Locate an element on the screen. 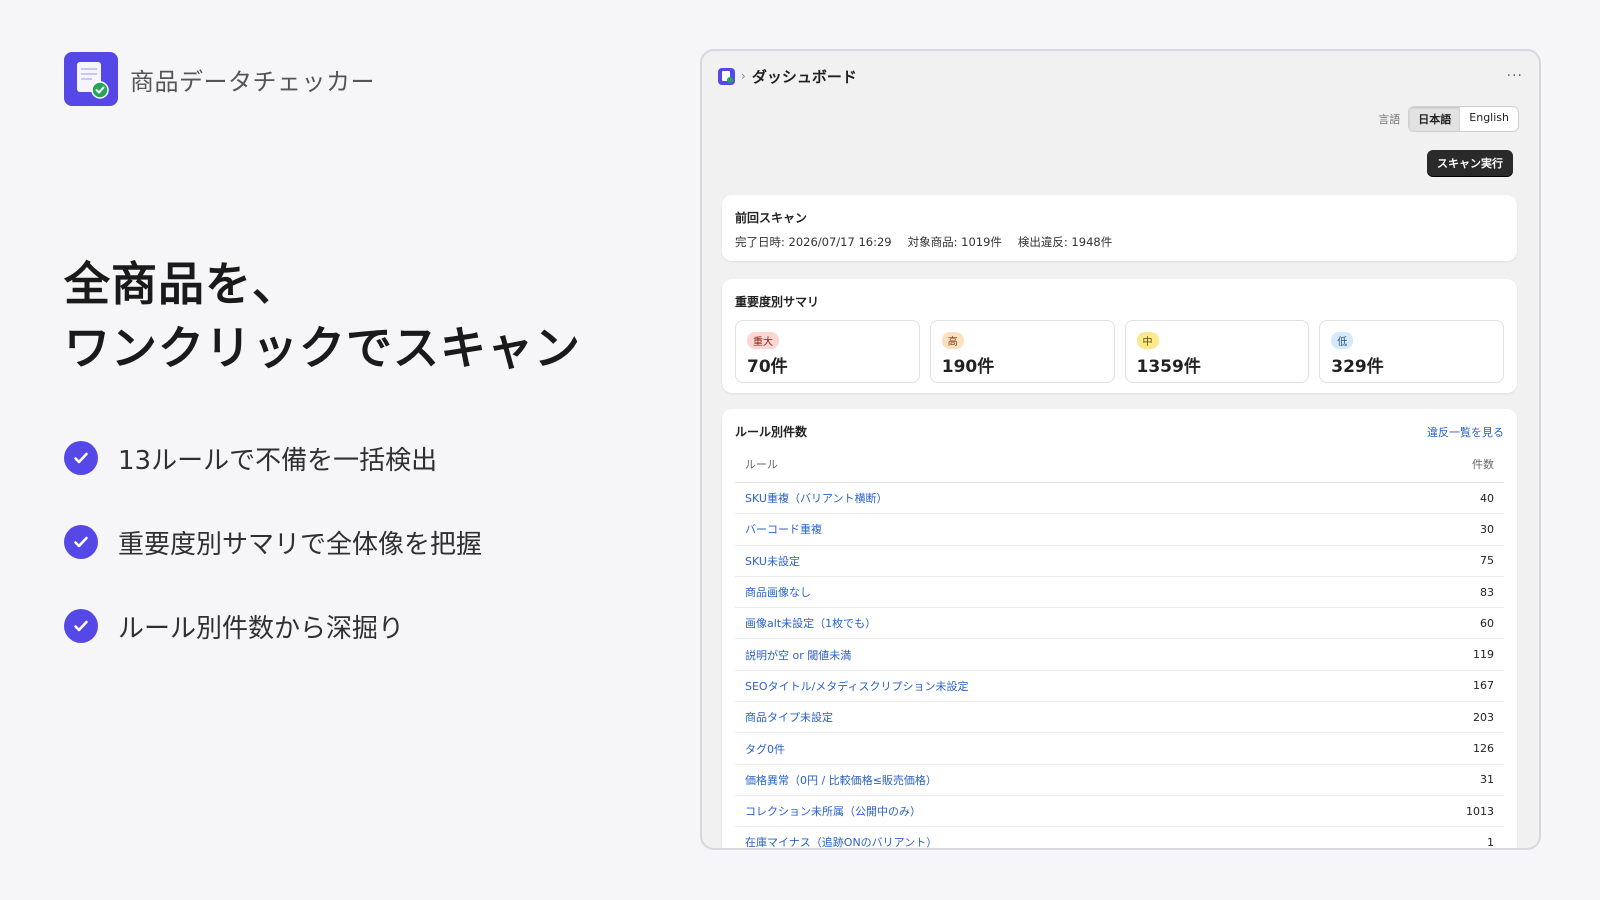  severity-count: 329件 is located at coordinates (1357, 367).